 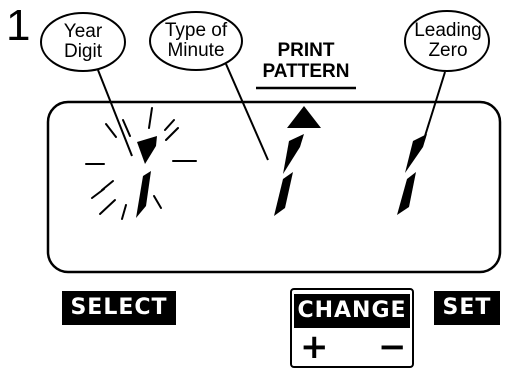 What do you see at coordinates (82, 51) in the screenshot?
I see `year-digit-label-line-2: Digit` at bounding box center [82, 51].